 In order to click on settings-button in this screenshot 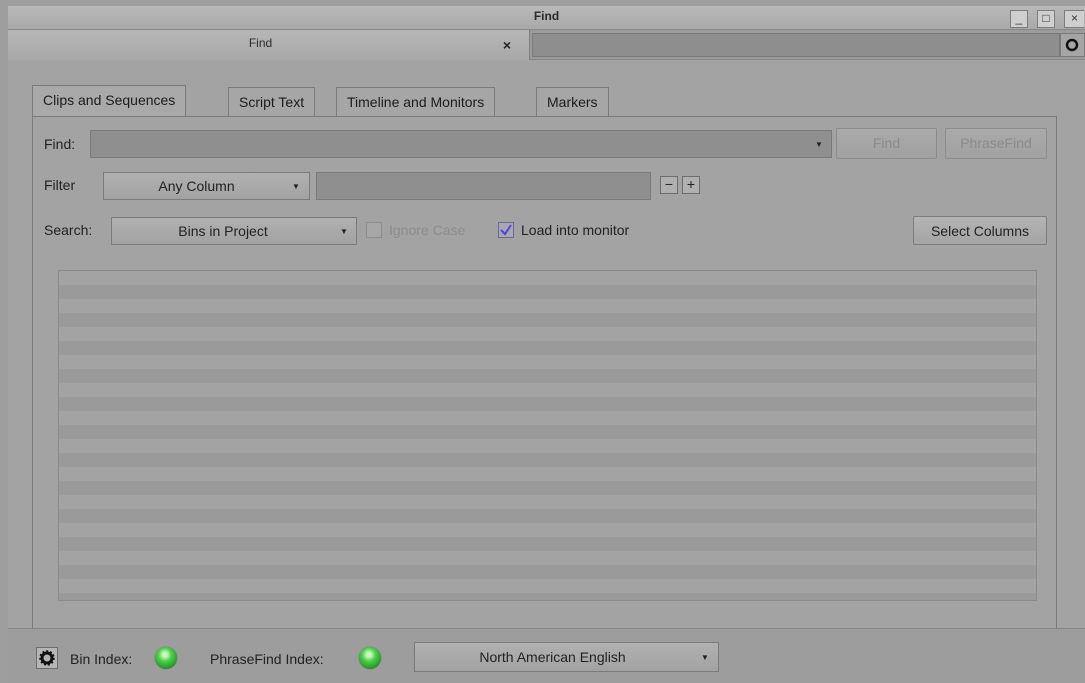, I will do `click(47, 658)`.